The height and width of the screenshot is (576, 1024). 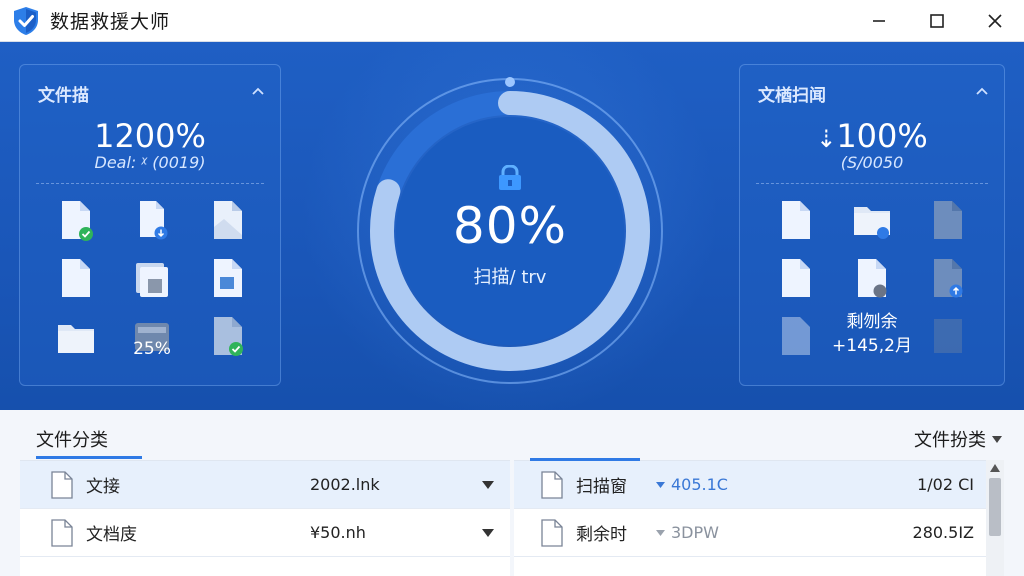 I want to click on file-name: 文接, so click(x=103, y=487).